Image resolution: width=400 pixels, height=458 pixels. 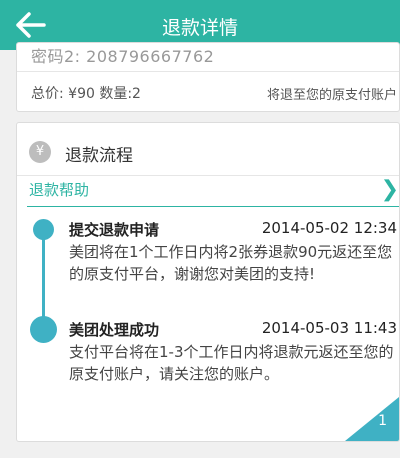 I want to click on page-title: 退款详情, so click(x=199, y=28).